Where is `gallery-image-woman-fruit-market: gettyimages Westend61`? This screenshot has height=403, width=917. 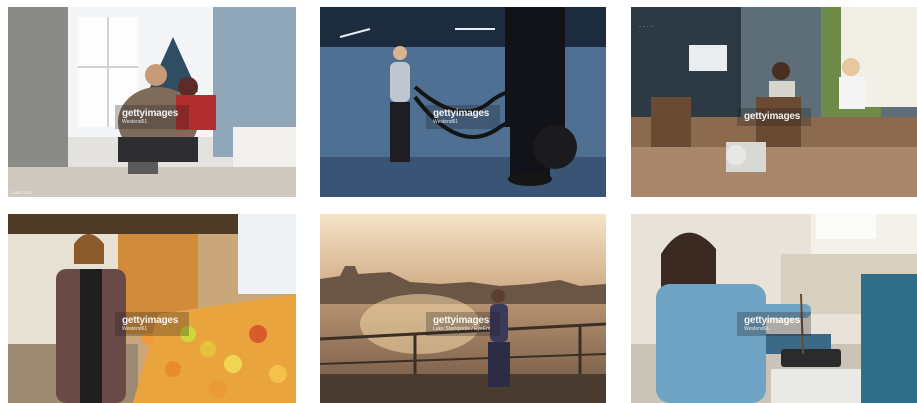 gallery-image-woman-fruit-market: gettyimages Westend61 is located at coordinates (152, 308).